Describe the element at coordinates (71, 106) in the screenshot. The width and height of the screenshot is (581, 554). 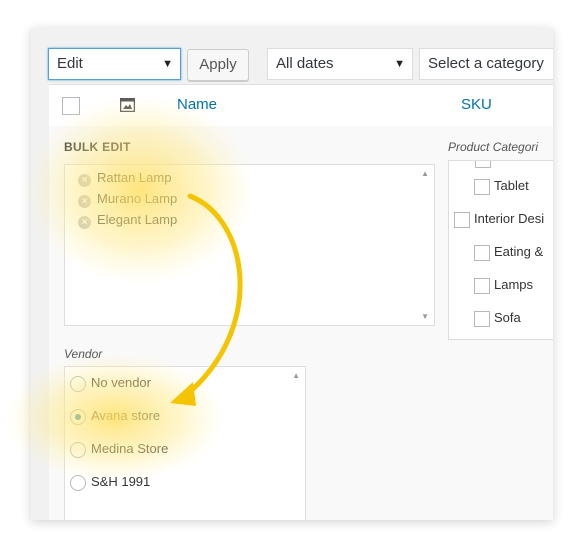
I see `select-all-checkbox` at that location.